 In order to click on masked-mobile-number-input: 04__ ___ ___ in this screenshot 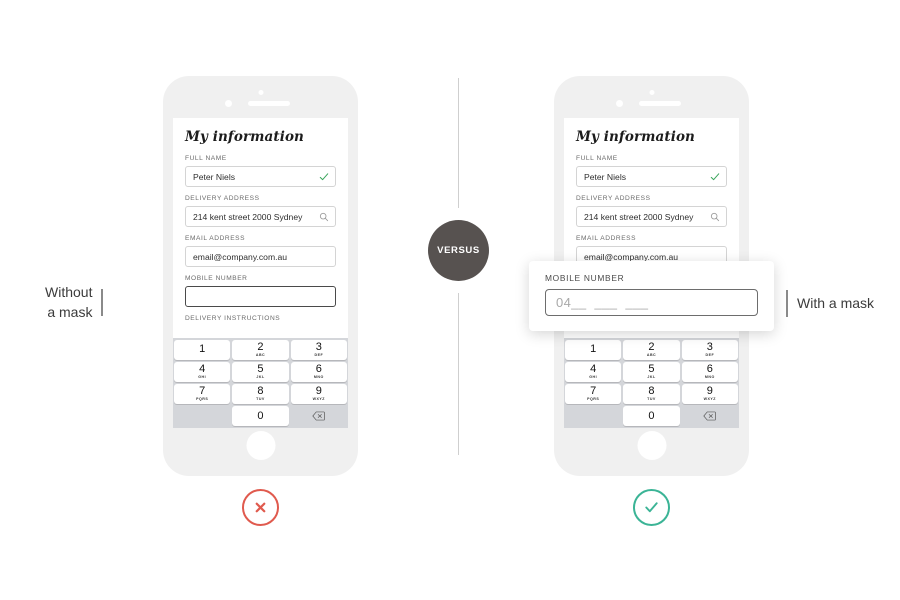, I will do `click(651, 302)`.